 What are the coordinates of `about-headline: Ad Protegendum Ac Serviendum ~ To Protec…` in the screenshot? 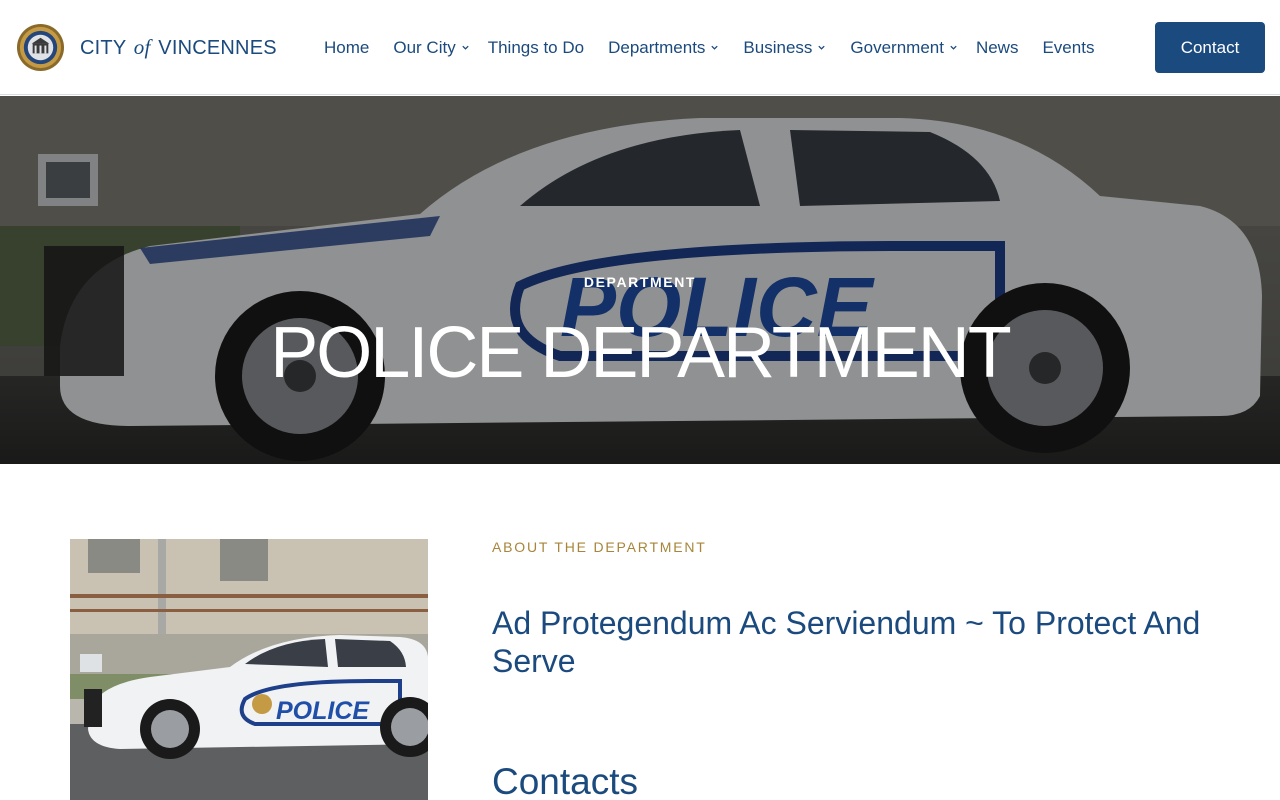 It's located at (846, 642).